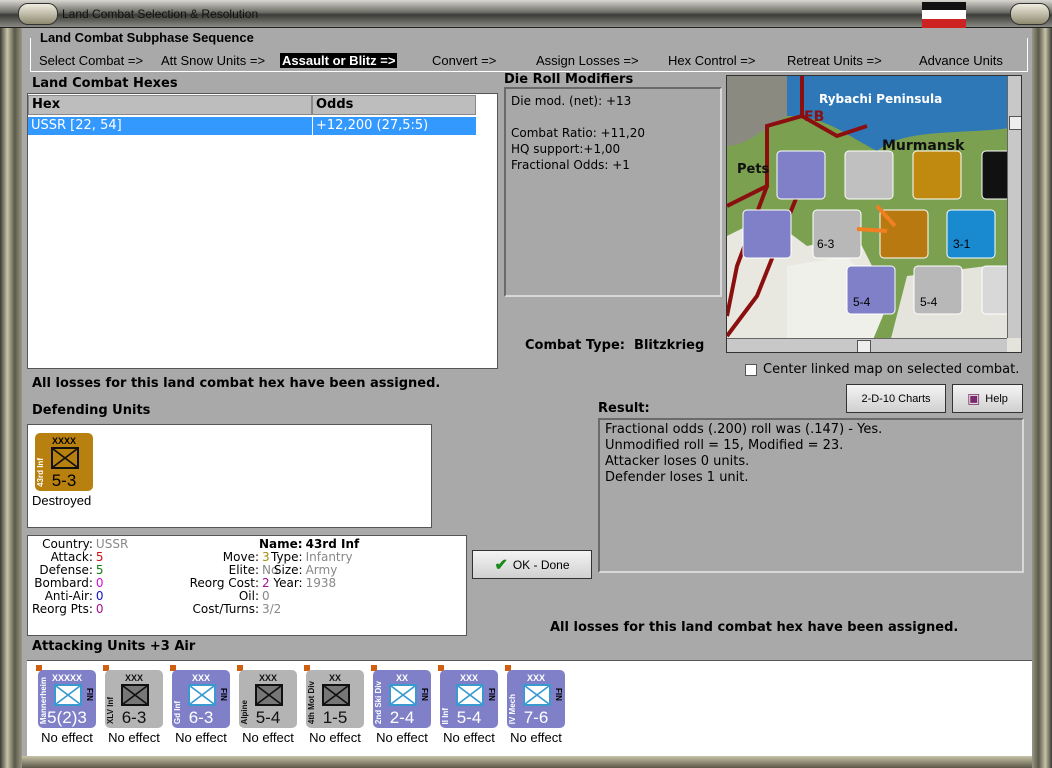 The width and height of the screenshot is (1052, 768). I want to click on german-flag-icon, so click(944, 15).